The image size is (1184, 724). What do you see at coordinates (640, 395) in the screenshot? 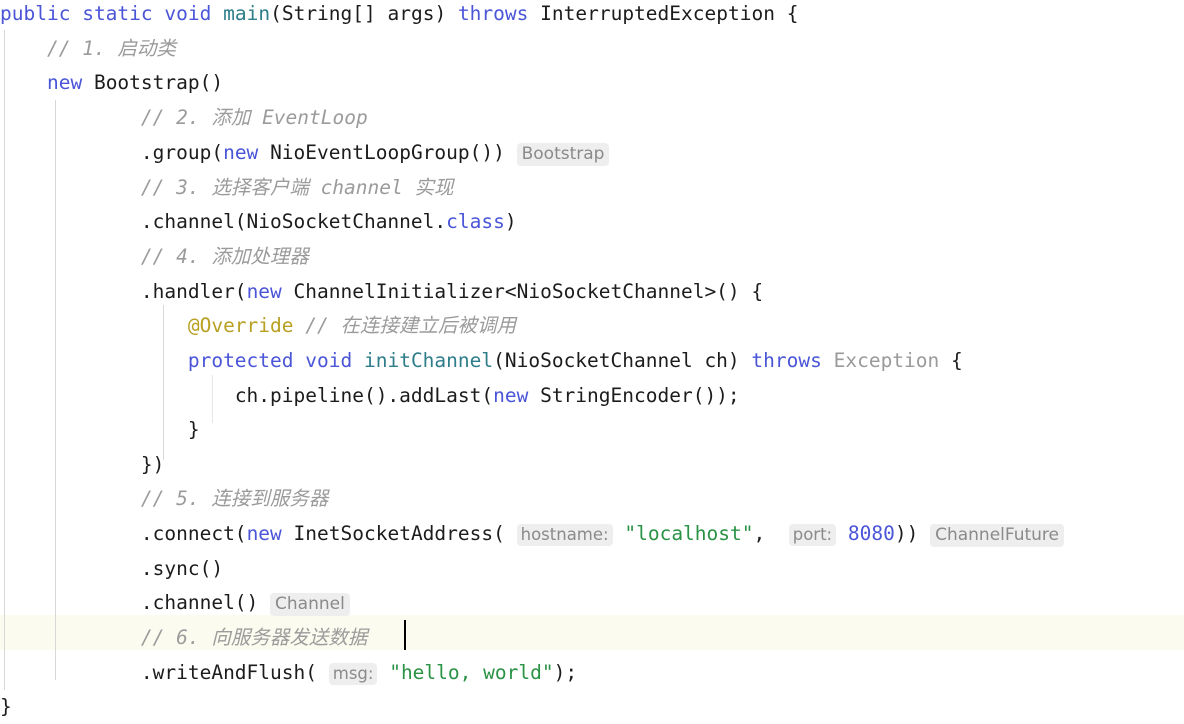
I see `call-addlast-suffix: StringEncoder());` at bounding box center [640, 395].